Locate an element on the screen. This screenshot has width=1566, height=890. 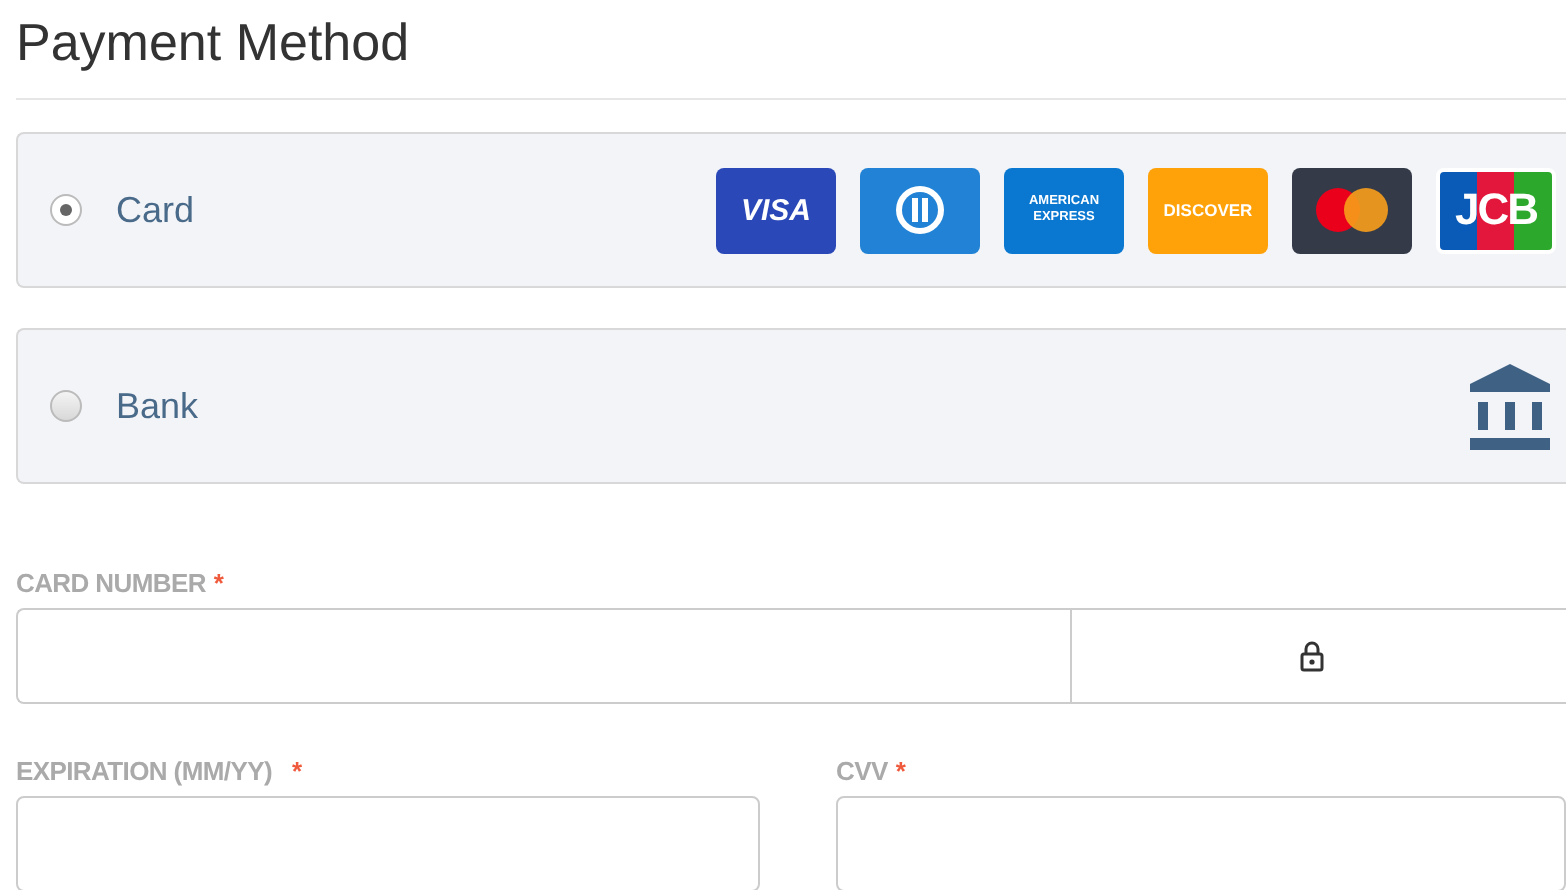
card-number-field is located at coordinates (791, 656).